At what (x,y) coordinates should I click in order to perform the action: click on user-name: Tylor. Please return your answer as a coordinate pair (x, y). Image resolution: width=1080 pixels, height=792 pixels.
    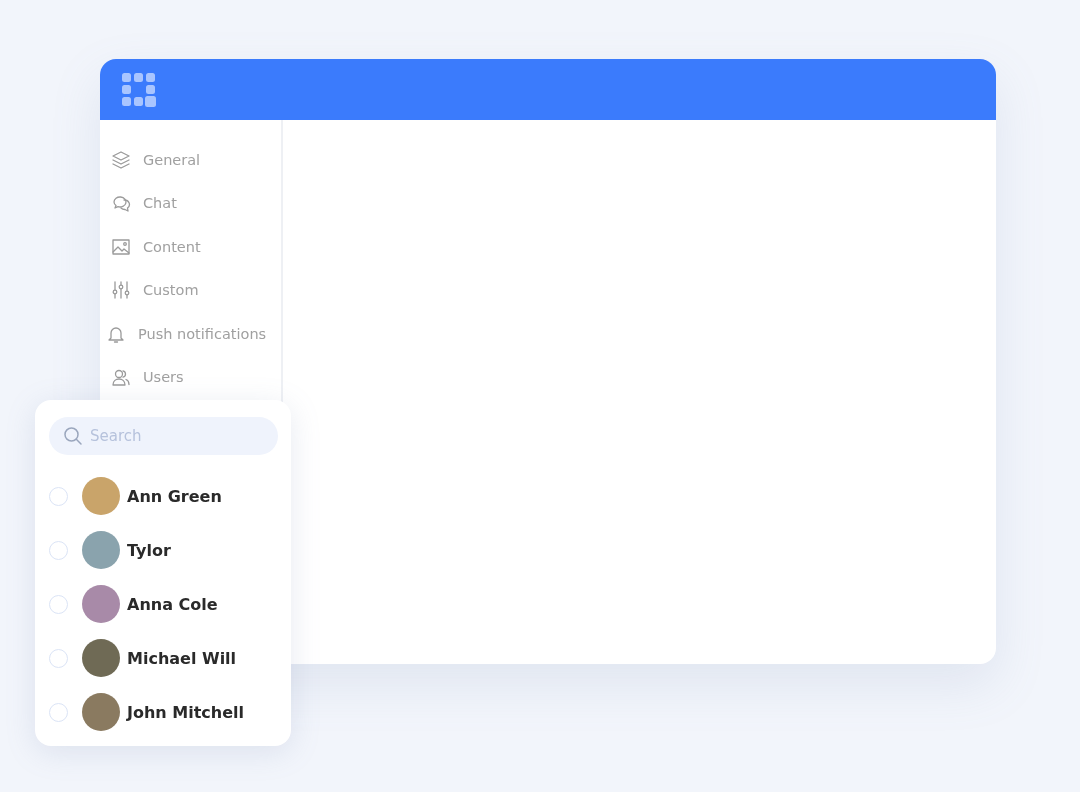
    Looking at the image, I should click on (149, 550).